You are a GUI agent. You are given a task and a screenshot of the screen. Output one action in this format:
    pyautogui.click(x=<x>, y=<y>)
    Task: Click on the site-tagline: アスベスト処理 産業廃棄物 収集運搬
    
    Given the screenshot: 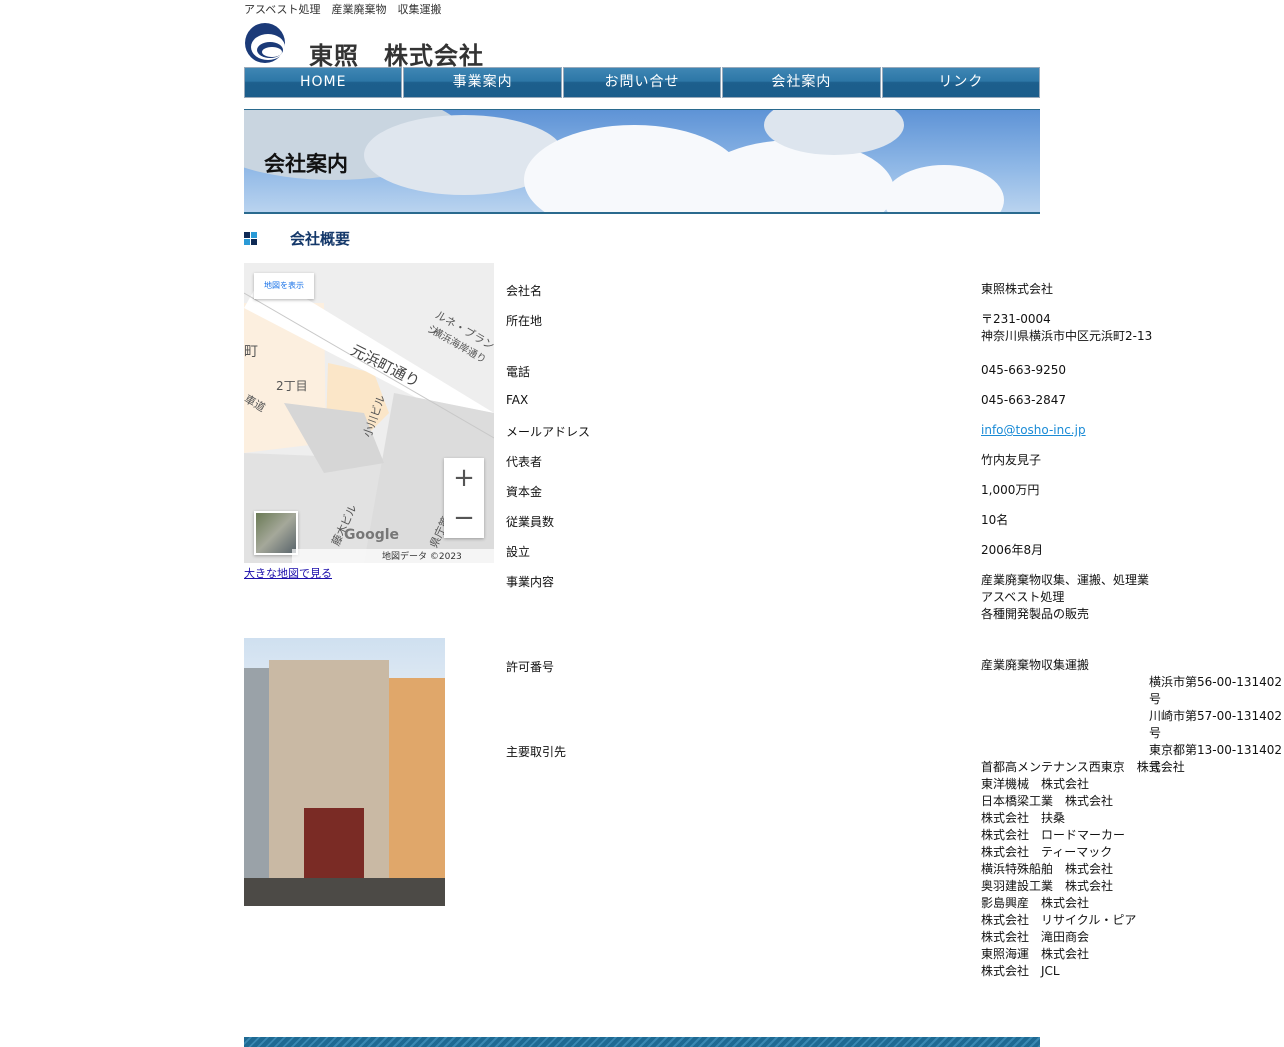 What is the action you would take?
    pyautogui.click(x=343, y=9)
    